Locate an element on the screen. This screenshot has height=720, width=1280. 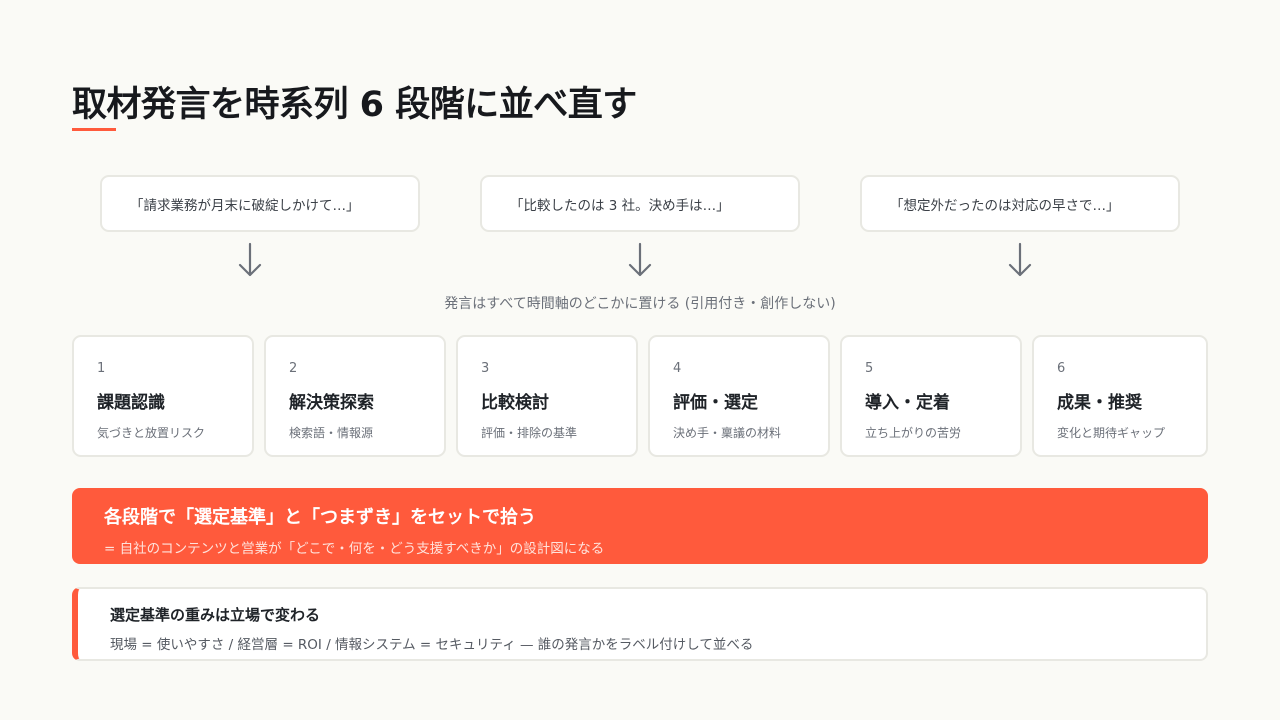
quote-text: 「想定外だったのは対応の早さで…」 is located at coordinates (1005, 205).